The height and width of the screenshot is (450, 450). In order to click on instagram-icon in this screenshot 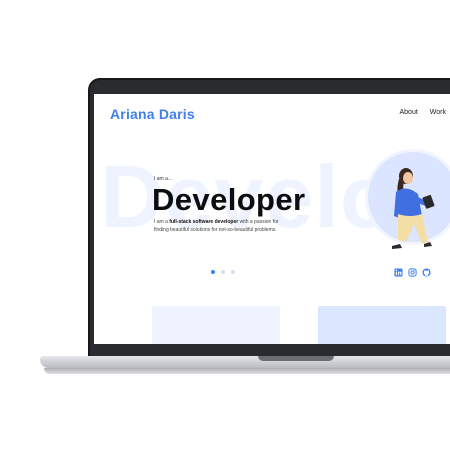, I will do `click(412, 272)`.